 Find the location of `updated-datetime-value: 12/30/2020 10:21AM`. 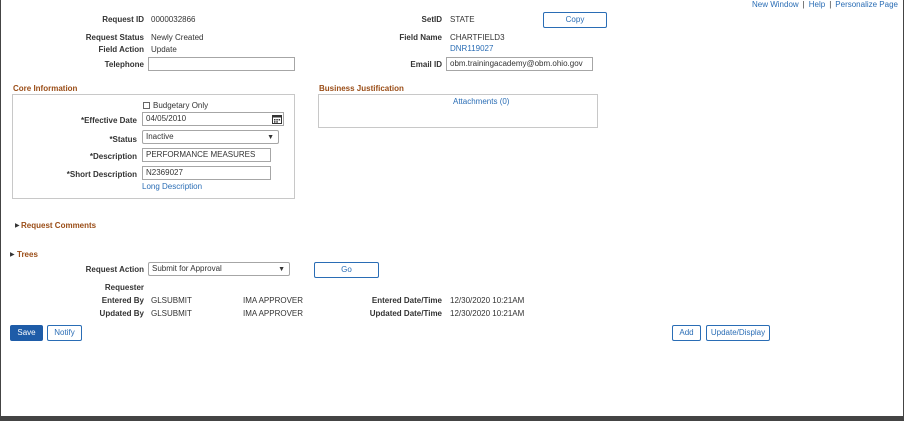

updated-datetime-value: 12/30/2020 10:21AM is located at coordinates (487, 313).